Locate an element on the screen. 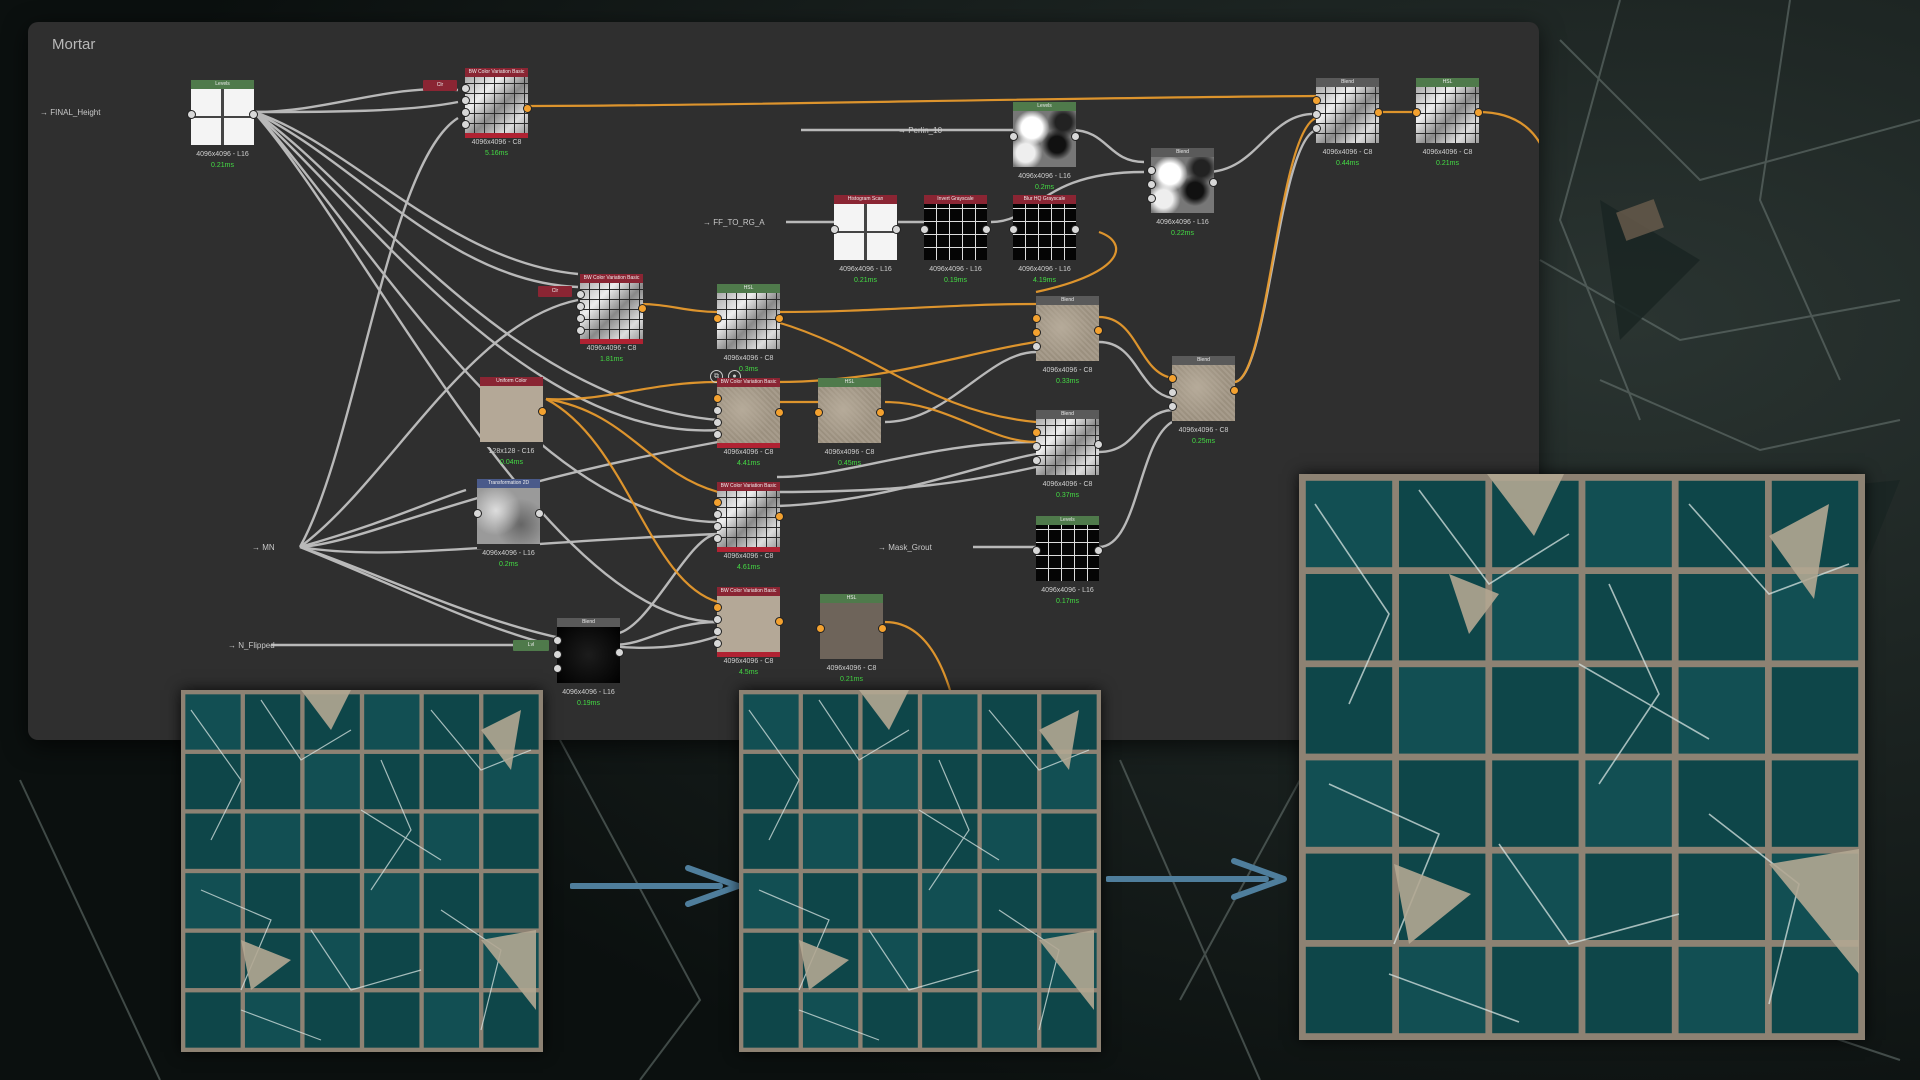  node-blend-mid-2: Blend 4096x4096 - C8 0.37ms is located at coordinates (1067, 454).